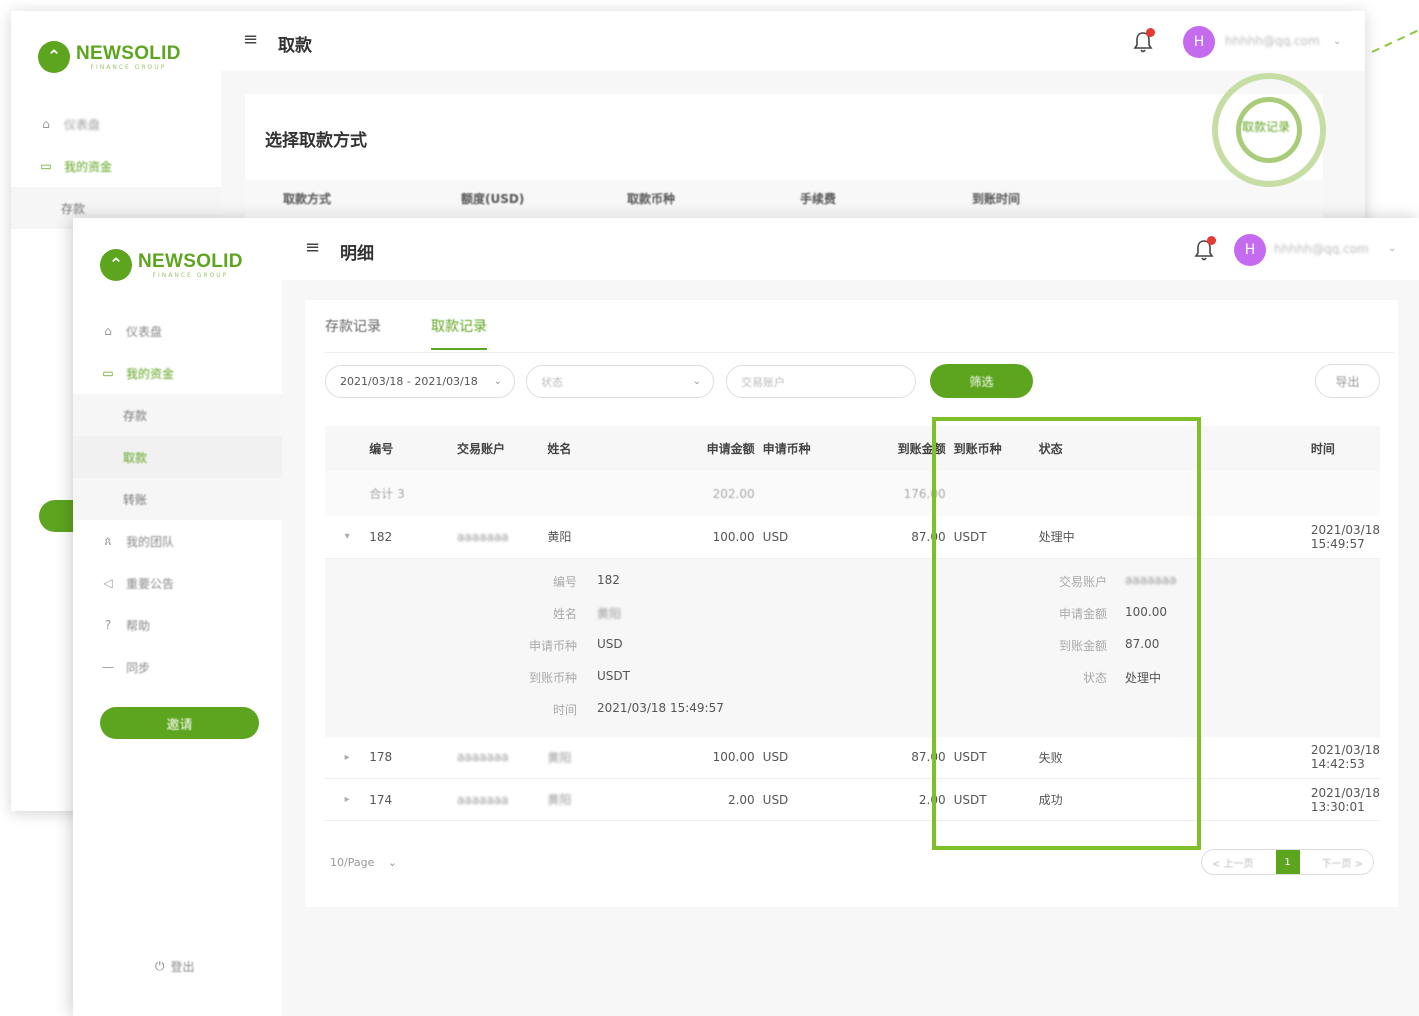  What do you see at coordinates (1347, 381) in the screenshot?
I see `export-button: 导出` at bounding box center [1347, 381].